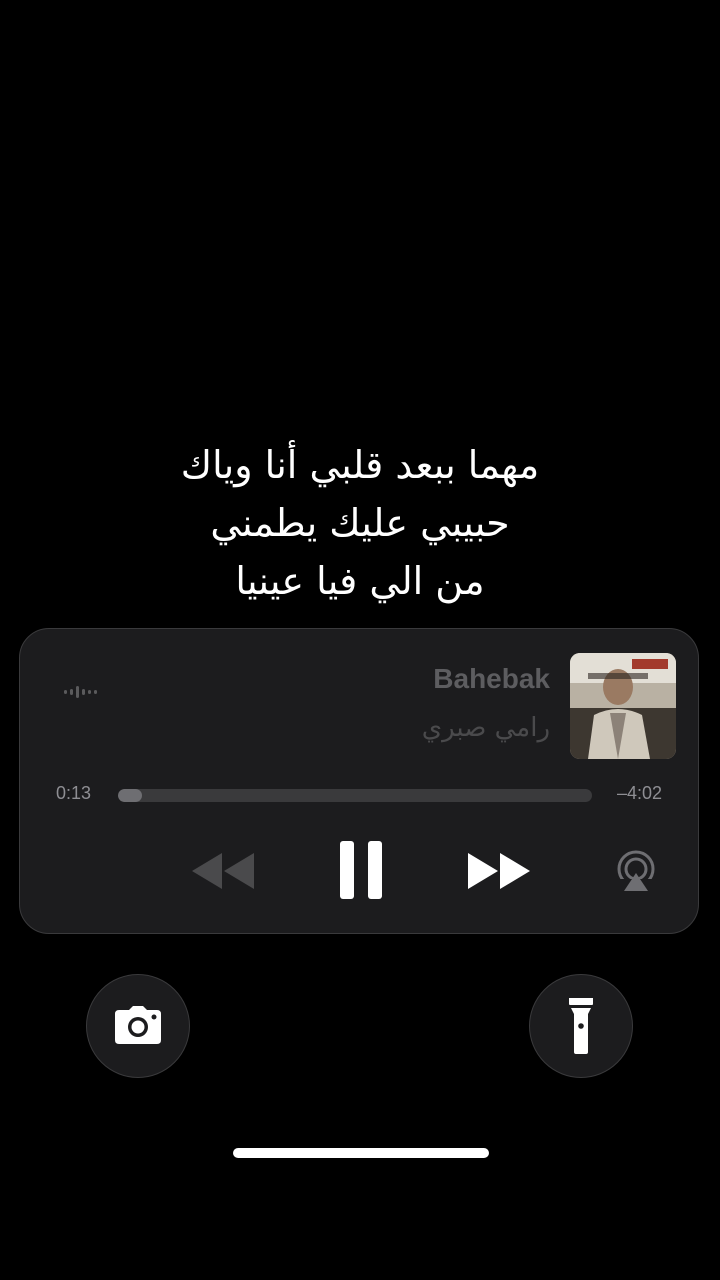  Describe the element at coordinates (491, 678) in the screenshot. I see `track-title: Bahebak` at that location.